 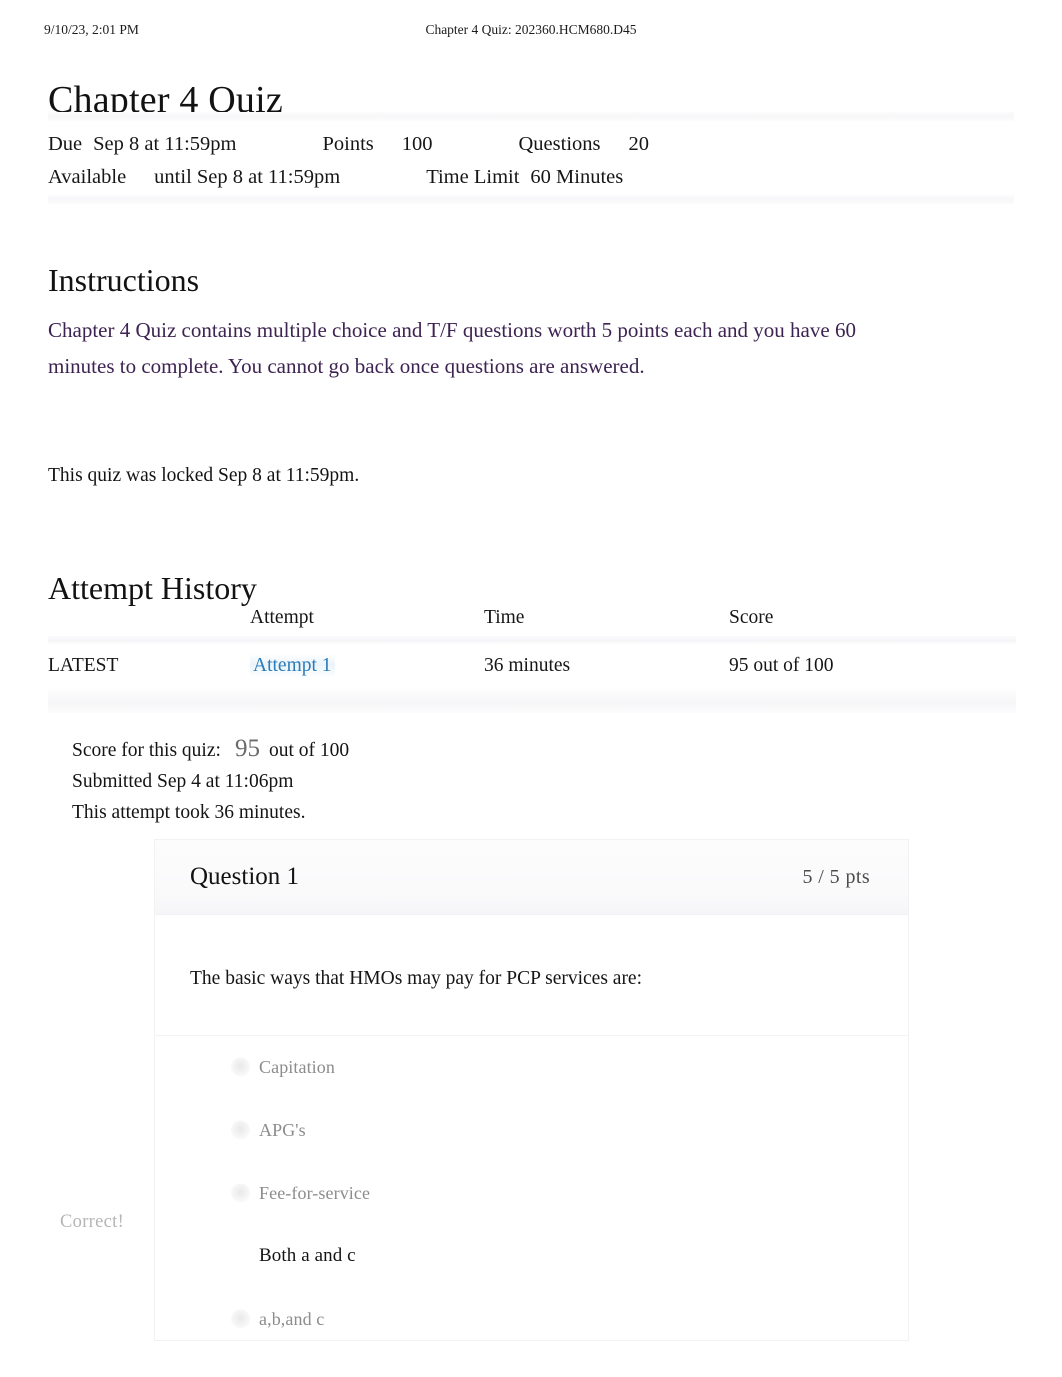 What do you see at coordinates (245, 876) in the screenshot?
I see `question-title: Question 1` at bounding box center [245, 876].